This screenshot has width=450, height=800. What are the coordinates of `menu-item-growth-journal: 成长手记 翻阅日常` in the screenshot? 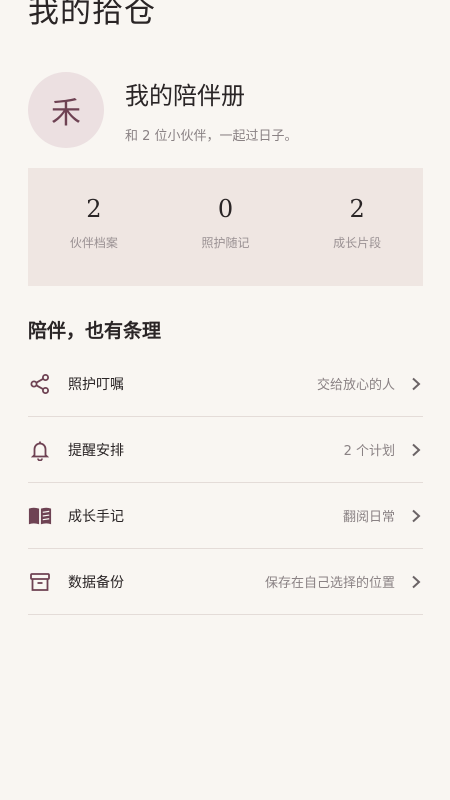 It's located at (225, 516).